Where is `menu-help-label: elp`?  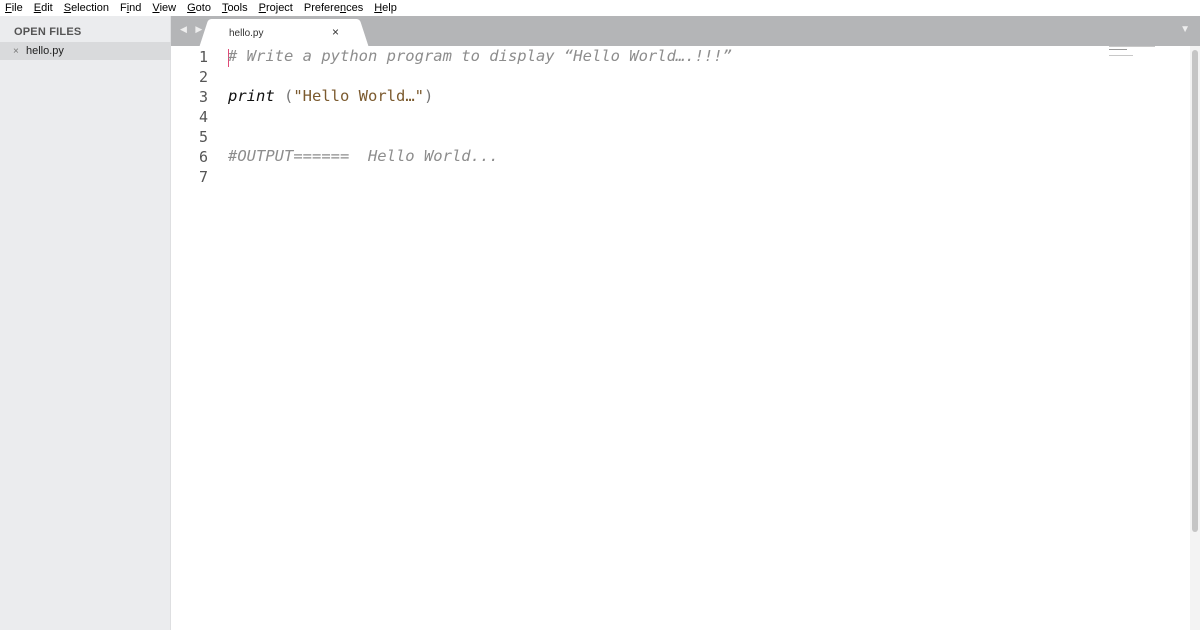 menu-help-label: elp is located at coordinates (389, 8).